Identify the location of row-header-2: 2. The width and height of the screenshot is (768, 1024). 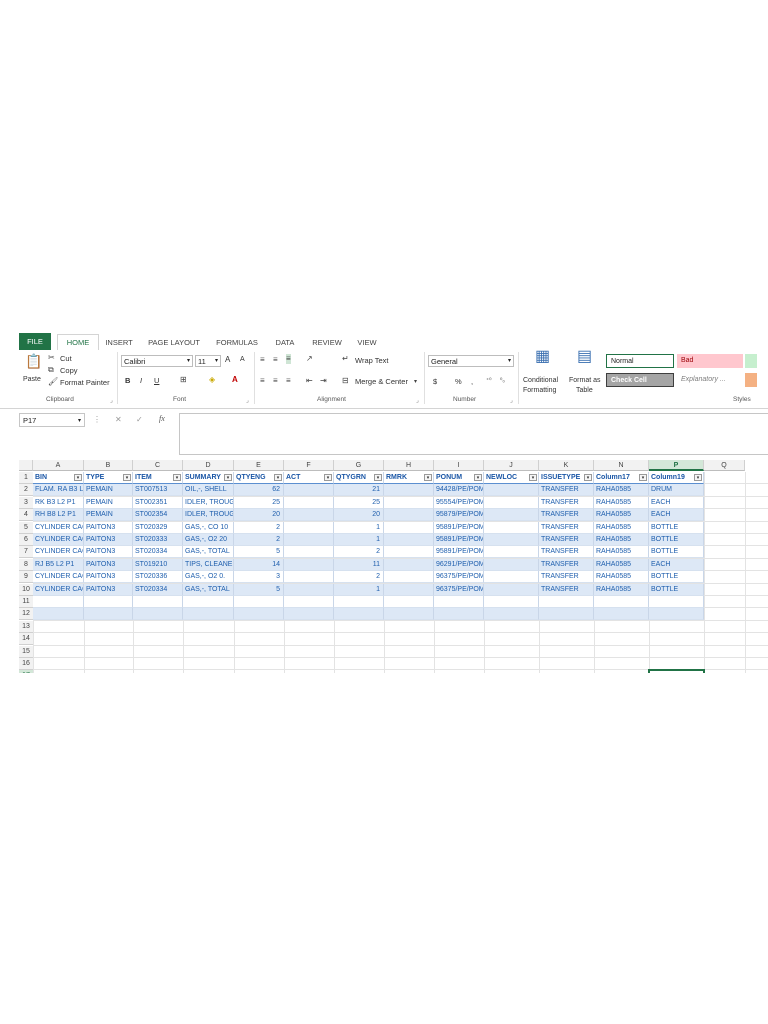
(26, 490).